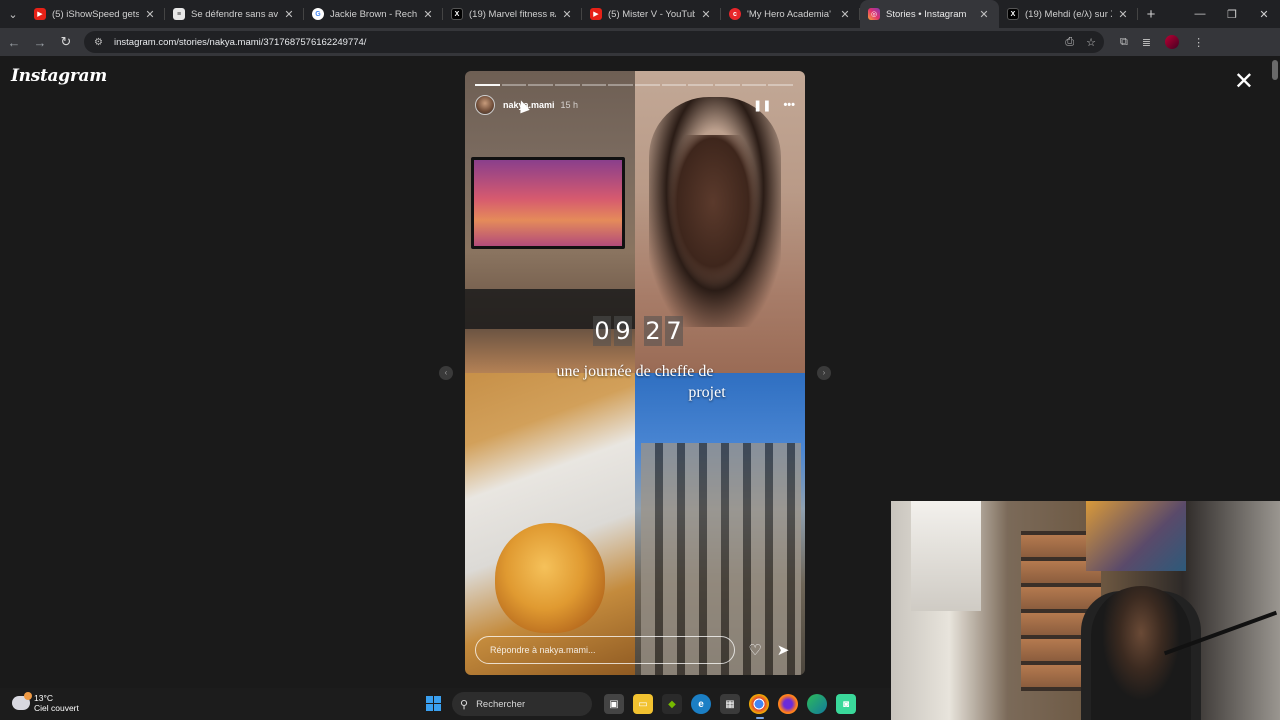  Describe the element at coordinates (755, 650) in the screenshot. I see `heart-icon: ♡` at that location.